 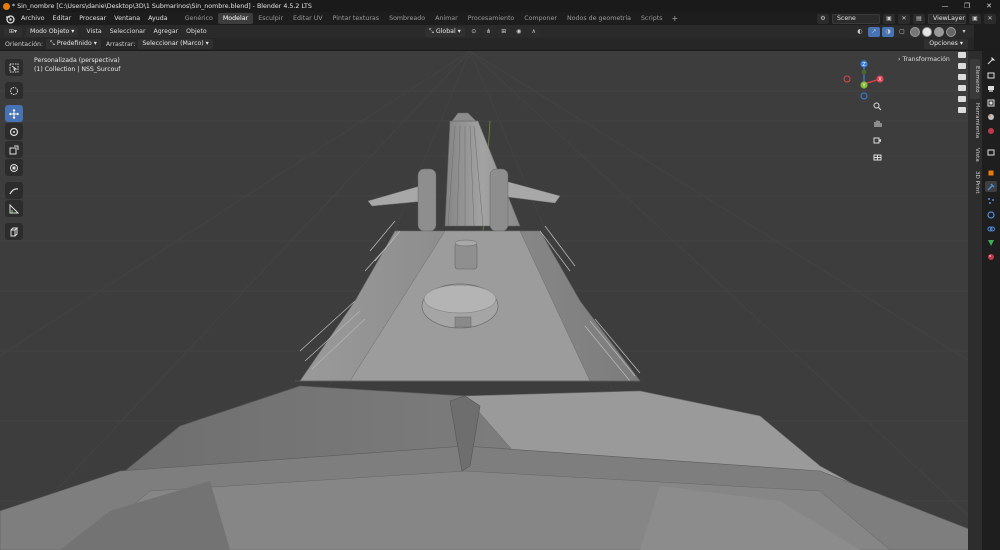 I want to click on maximize-button: ❐, so click(x=967, y=6).